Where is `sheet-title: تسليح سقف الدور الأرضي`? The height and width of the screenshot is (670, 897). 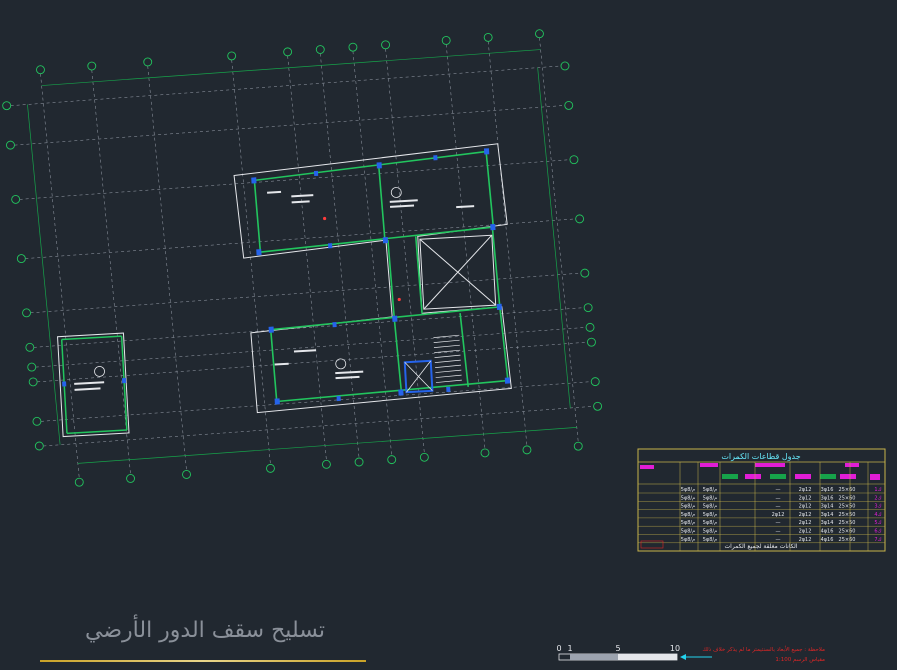
sheet-title: تسليح سقف الدور الأرضي is located at coordinates (205, 630).